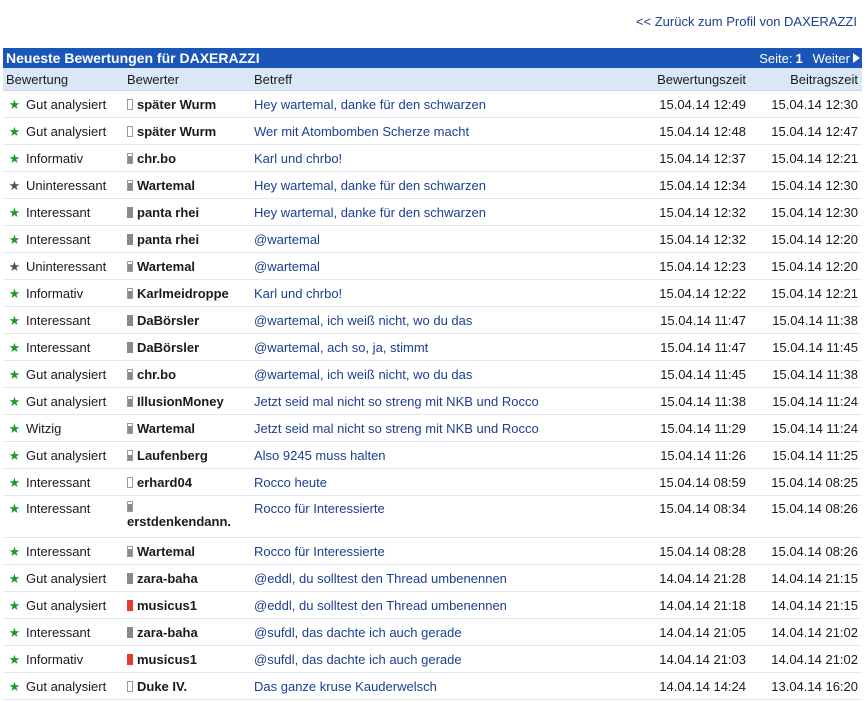  I want to click on subject-link: Wer mit Atombomben Scherze macht, so click(447, 131).